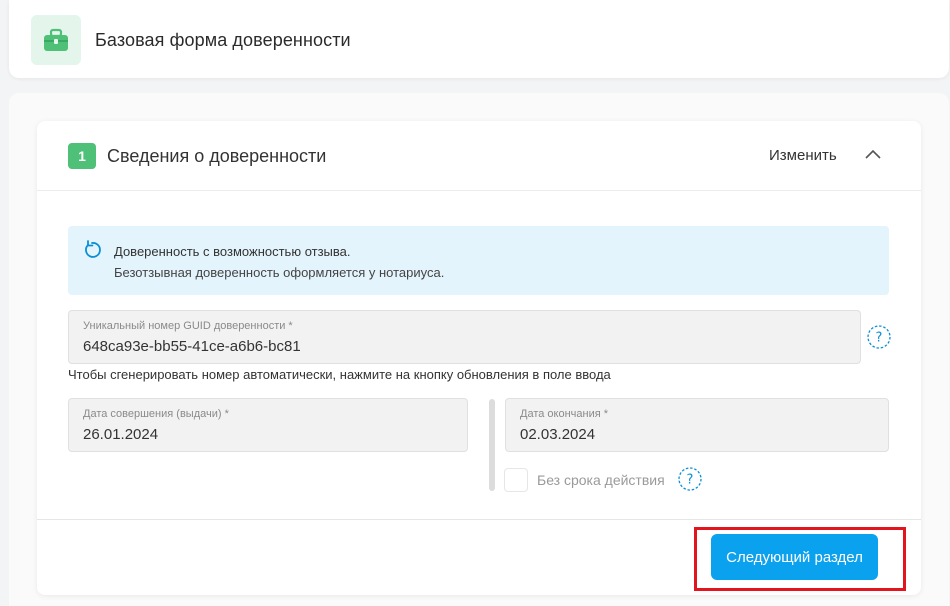 Image resolution: width=950 pixels, height=606 pixels. I want to click on column-divider, so click(492, 445).